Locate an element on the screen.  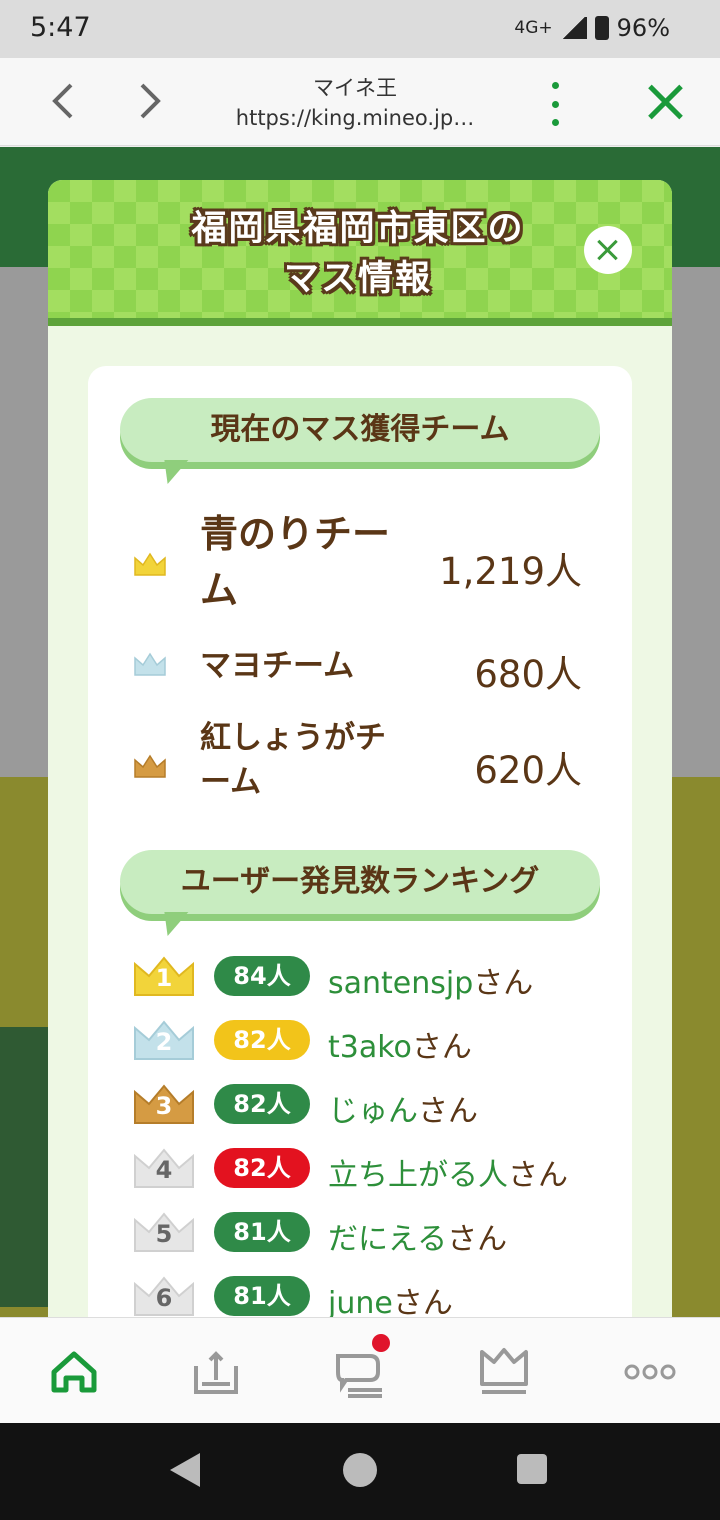
team-count: 1,219人 is located at coordinates (510, 571).